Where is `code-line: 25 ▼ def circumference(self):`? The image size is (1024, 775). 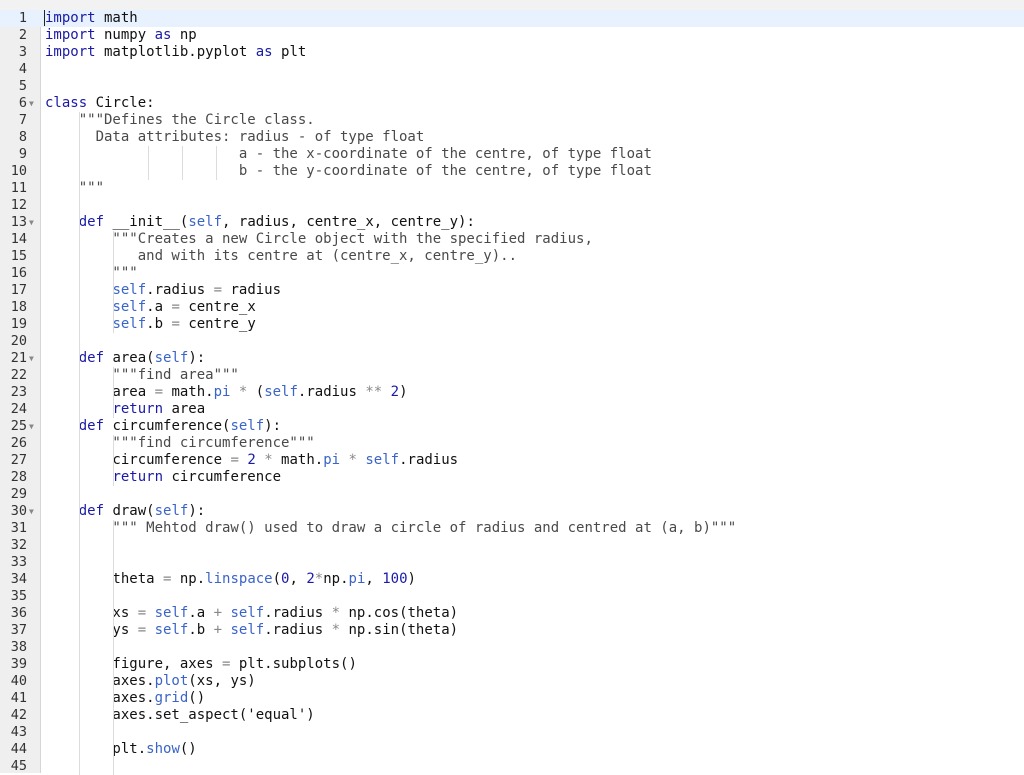 code-line: 25 ▼ def circumference(self): is located at coordinates (512, 426).